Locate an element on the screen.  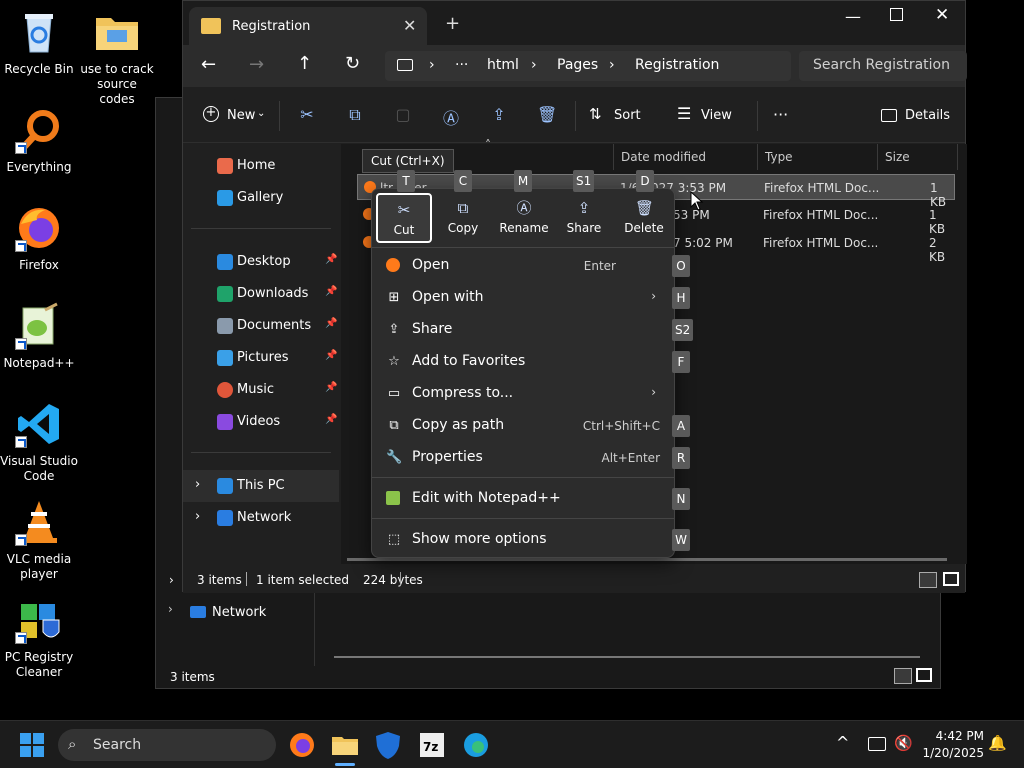
desktop-icon-everything: Everything is located at coordinates (39, 140).